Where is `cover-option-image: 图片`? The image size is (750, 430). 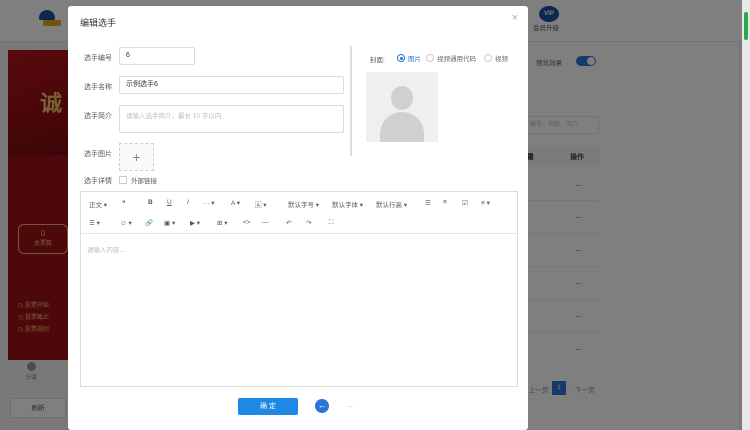 cover-option-image: 图片 is located at coordinates (414, 58).